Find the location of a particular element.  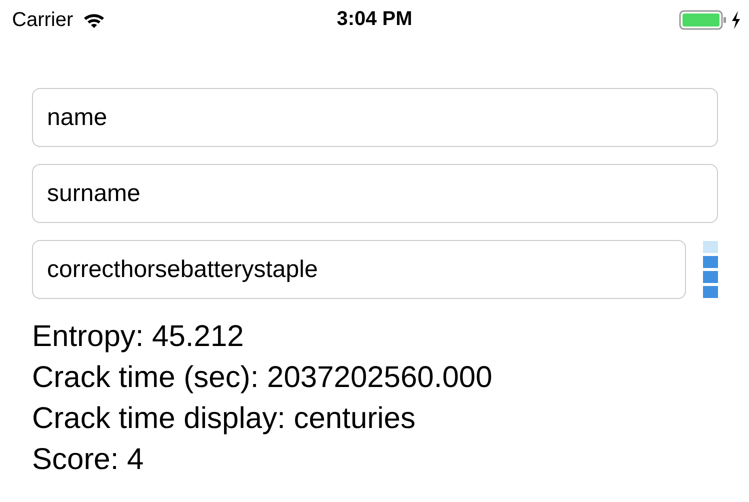

result-text: Entropy: 45.212 is located at coordinates (138, 337).